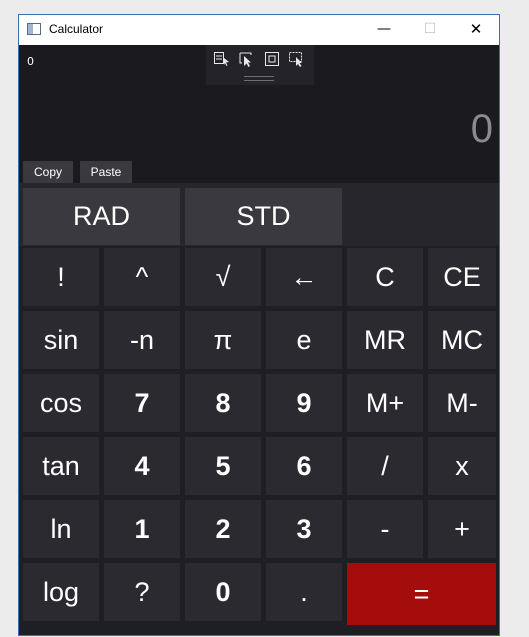  I want to click on cos-key: cos, so click(61, 403).